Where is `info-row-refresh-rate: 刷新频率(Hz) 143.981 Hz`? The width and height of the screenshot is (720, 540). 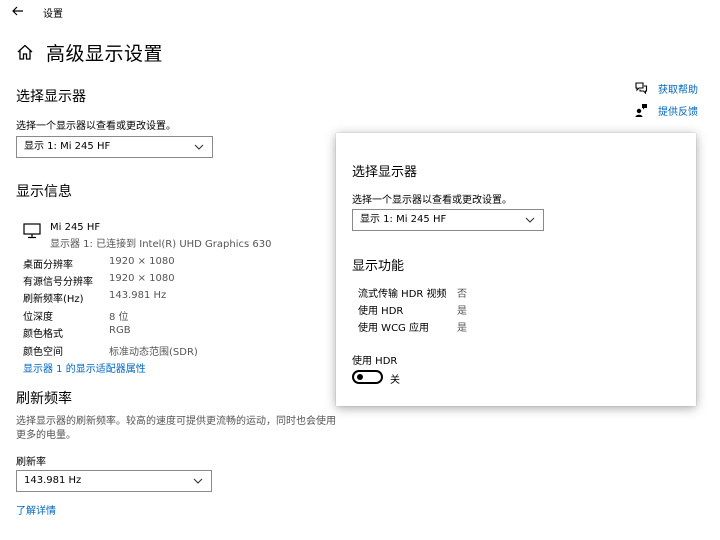
info-row-refresh-rate: 刷新频率(Hz) 143.981 Hz is located at coordinates (183, 297).